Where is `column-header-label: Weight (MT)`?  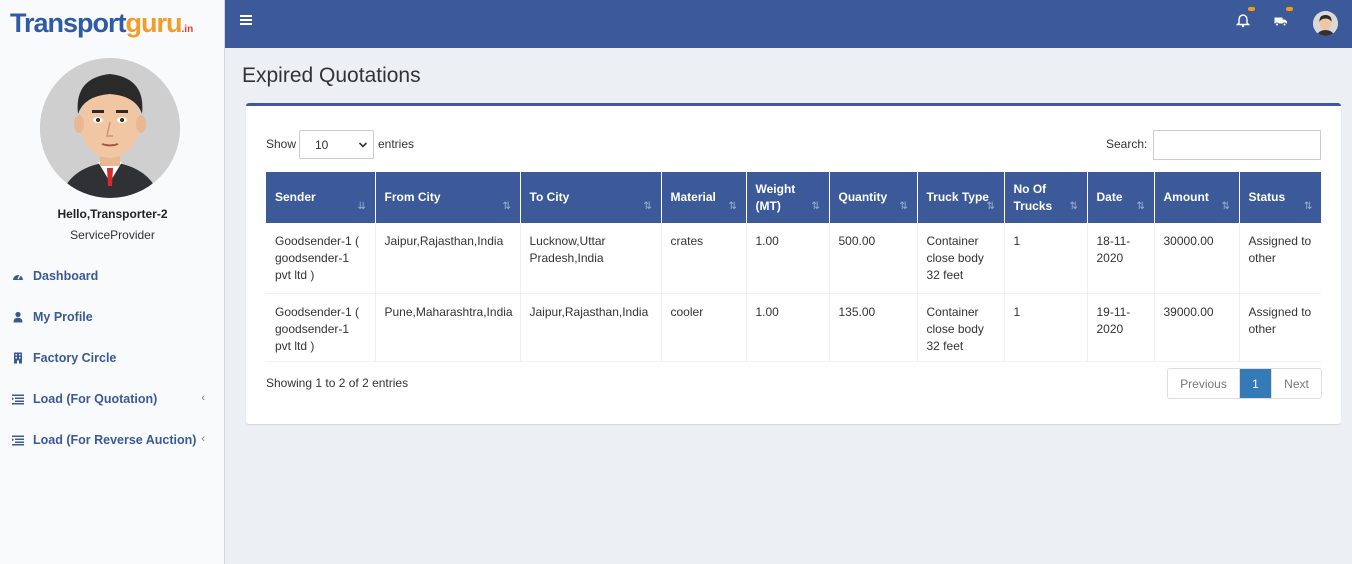
column-header-label: Weight (MT) is located at coordinates (775, 197).